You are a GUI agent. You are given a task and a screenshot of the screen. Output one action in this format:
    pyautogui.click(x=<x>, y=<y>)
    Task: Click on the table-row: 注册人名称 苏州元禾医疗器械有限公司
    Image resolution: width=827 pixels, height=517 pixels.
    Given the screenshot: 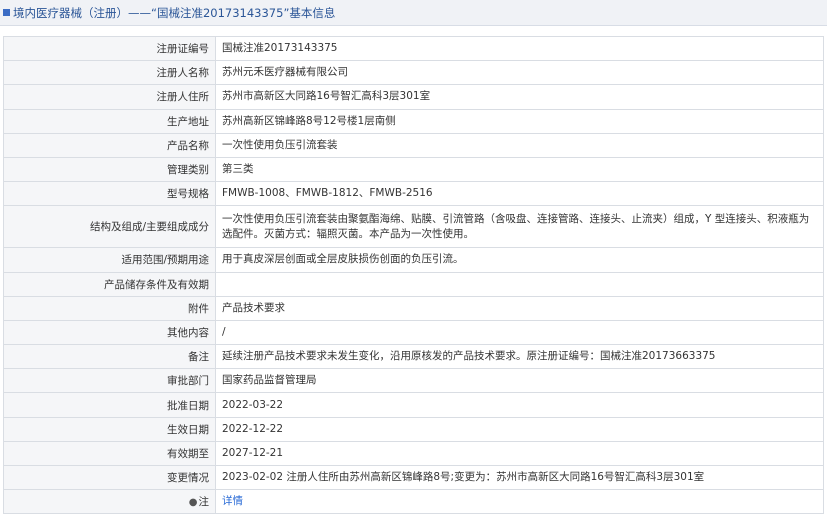 What is the action you would take?
    pyautogui.click(x=413, y=73)
    